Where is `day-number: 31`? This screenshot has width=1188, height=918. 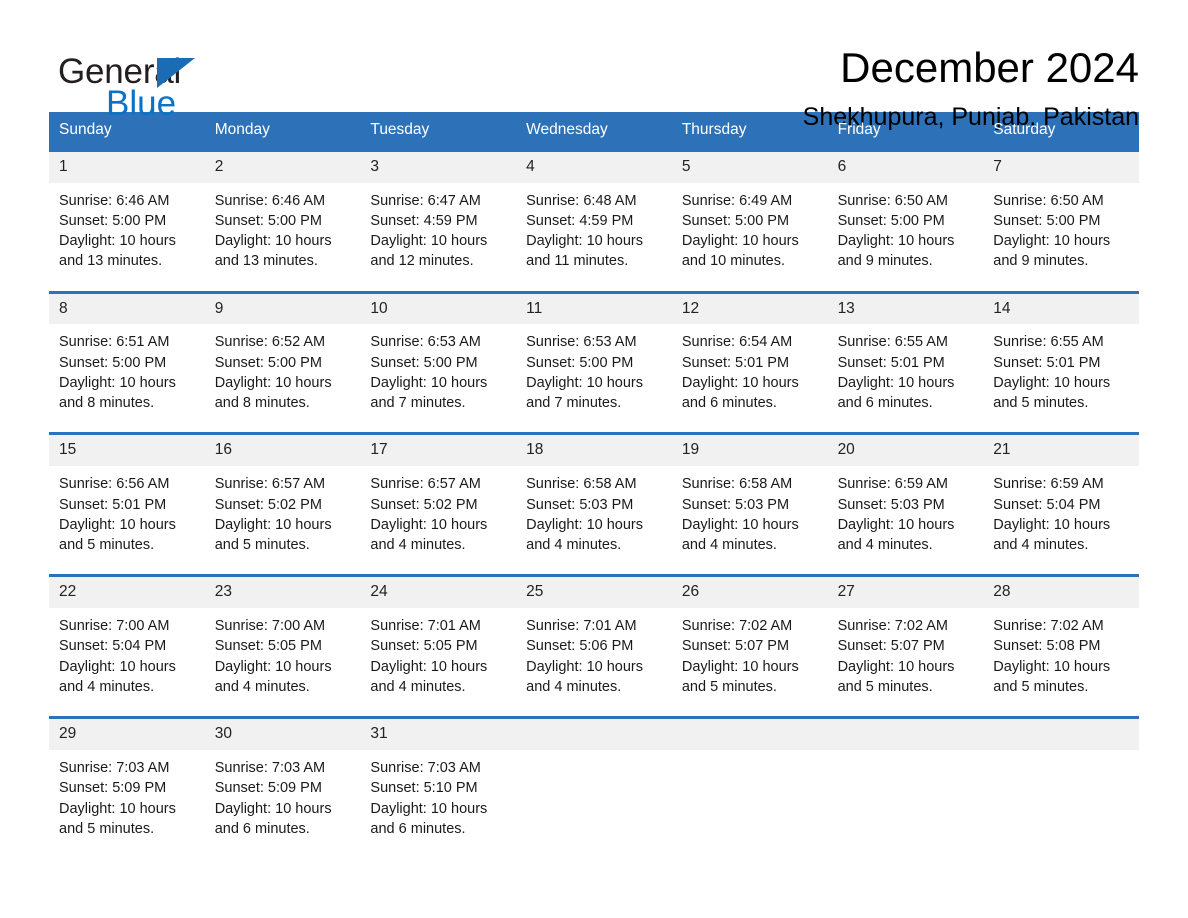
day-number: 31 is located at coordinates (438, 734).